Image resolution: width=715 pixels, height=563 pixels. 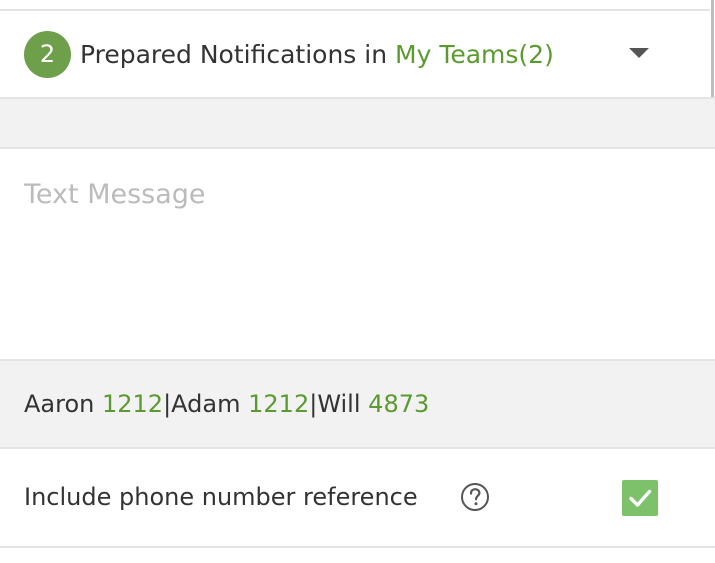 What do you see at coordinates (355, 5) in the screenshot?
I see `top-divider` at bounding box center [355, 5].